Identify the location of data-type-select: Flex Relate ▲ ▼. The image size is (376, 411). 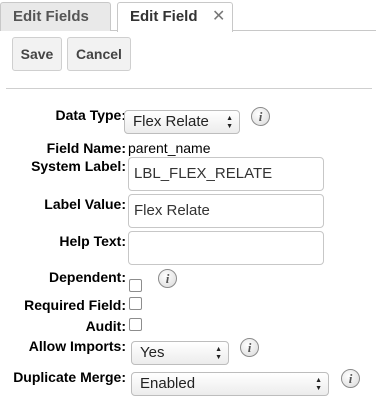
(182, 122).